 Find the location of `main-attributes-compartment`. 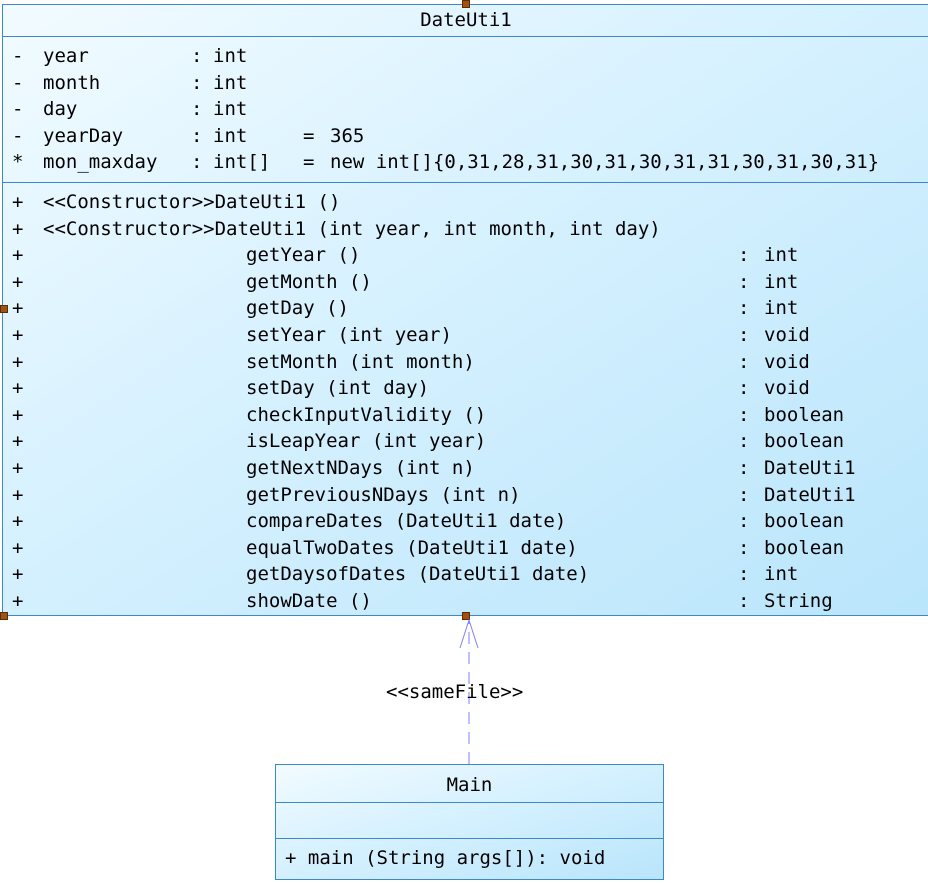

main-attributes-compartment is located at coordinates (469, 821).